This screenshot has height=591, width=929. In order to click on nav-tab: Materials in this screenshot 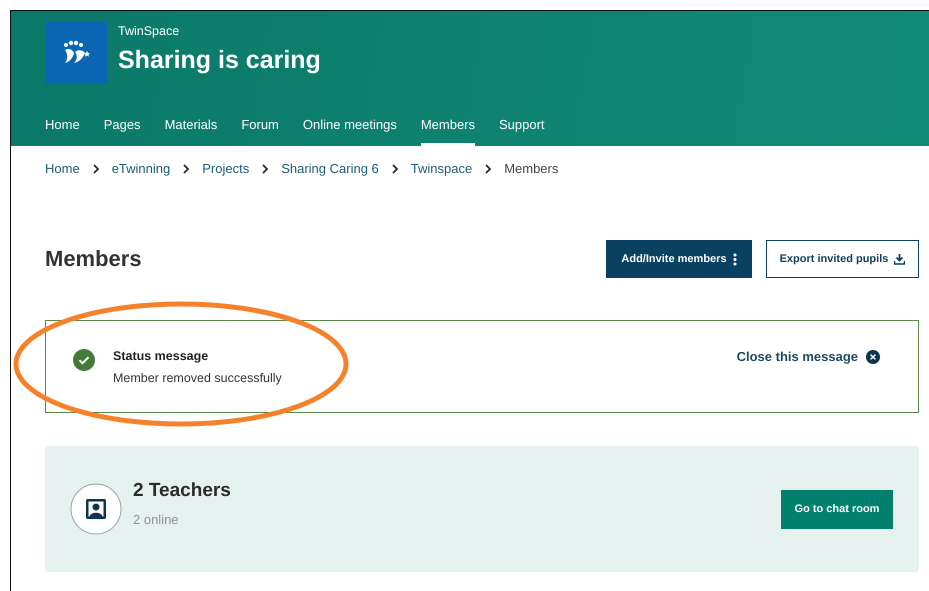, I will do `click(191, 131)`.